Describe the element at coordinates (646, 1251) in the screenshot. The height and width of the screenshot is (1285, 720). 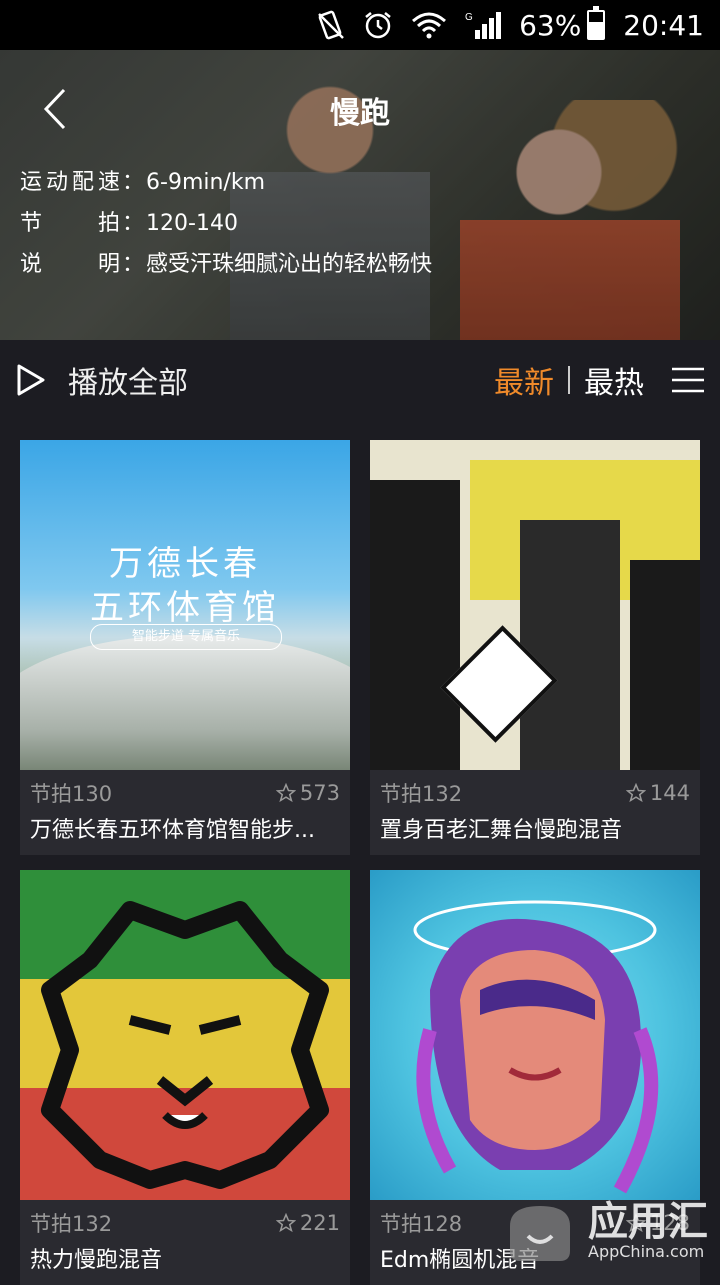
I see `watermark-sub: AppChina.com` at that location.